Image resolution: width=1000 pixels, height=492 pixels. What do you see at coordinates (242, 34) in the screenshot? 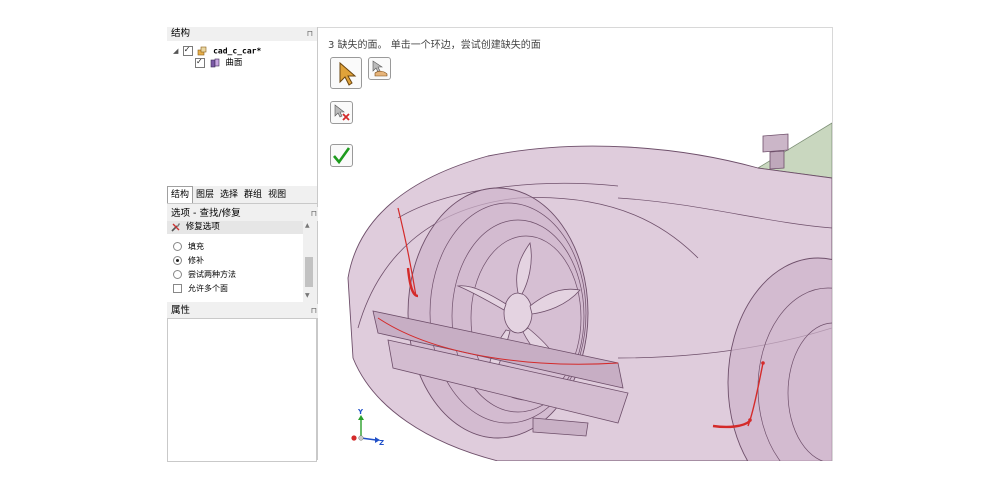
I see `structure-panel-header: 结构 ⊓` at bounding box center [242, 34].